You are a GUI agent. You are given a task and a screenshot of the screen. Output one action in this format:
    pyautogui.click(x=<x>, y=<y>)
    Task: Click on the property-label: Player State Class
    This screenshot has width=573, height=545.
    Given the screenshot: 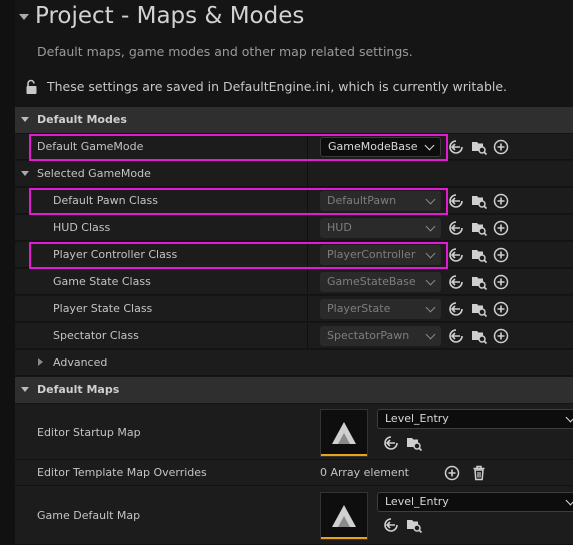 What is the action you would take?
    pyautogui.click(x=103, y=308)
    